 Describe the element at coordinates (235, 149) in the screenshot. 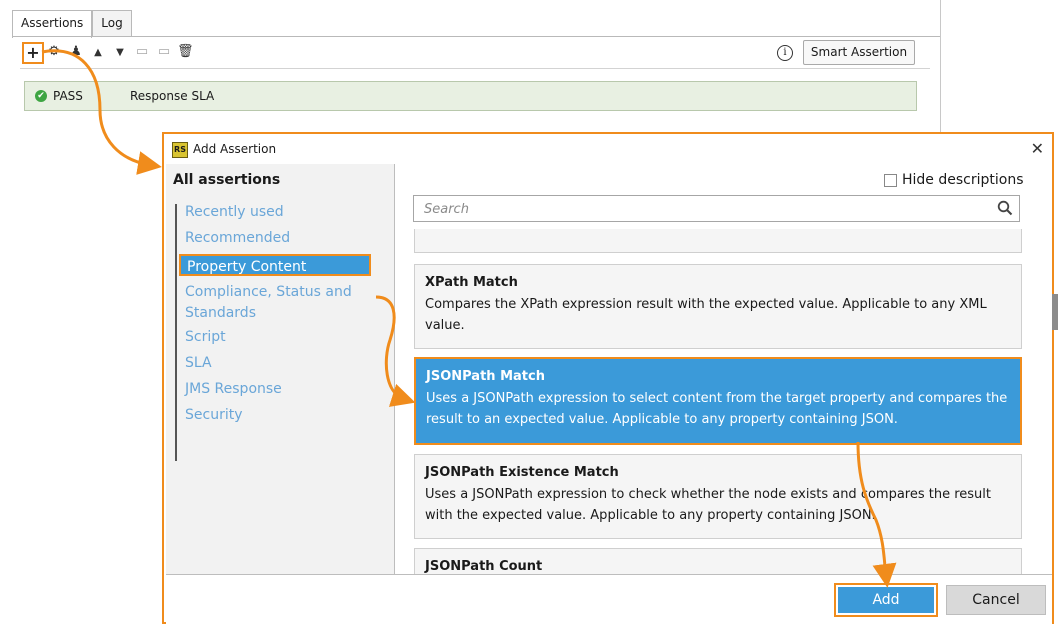

I see `dialog-title: Add Assertion` at that location.